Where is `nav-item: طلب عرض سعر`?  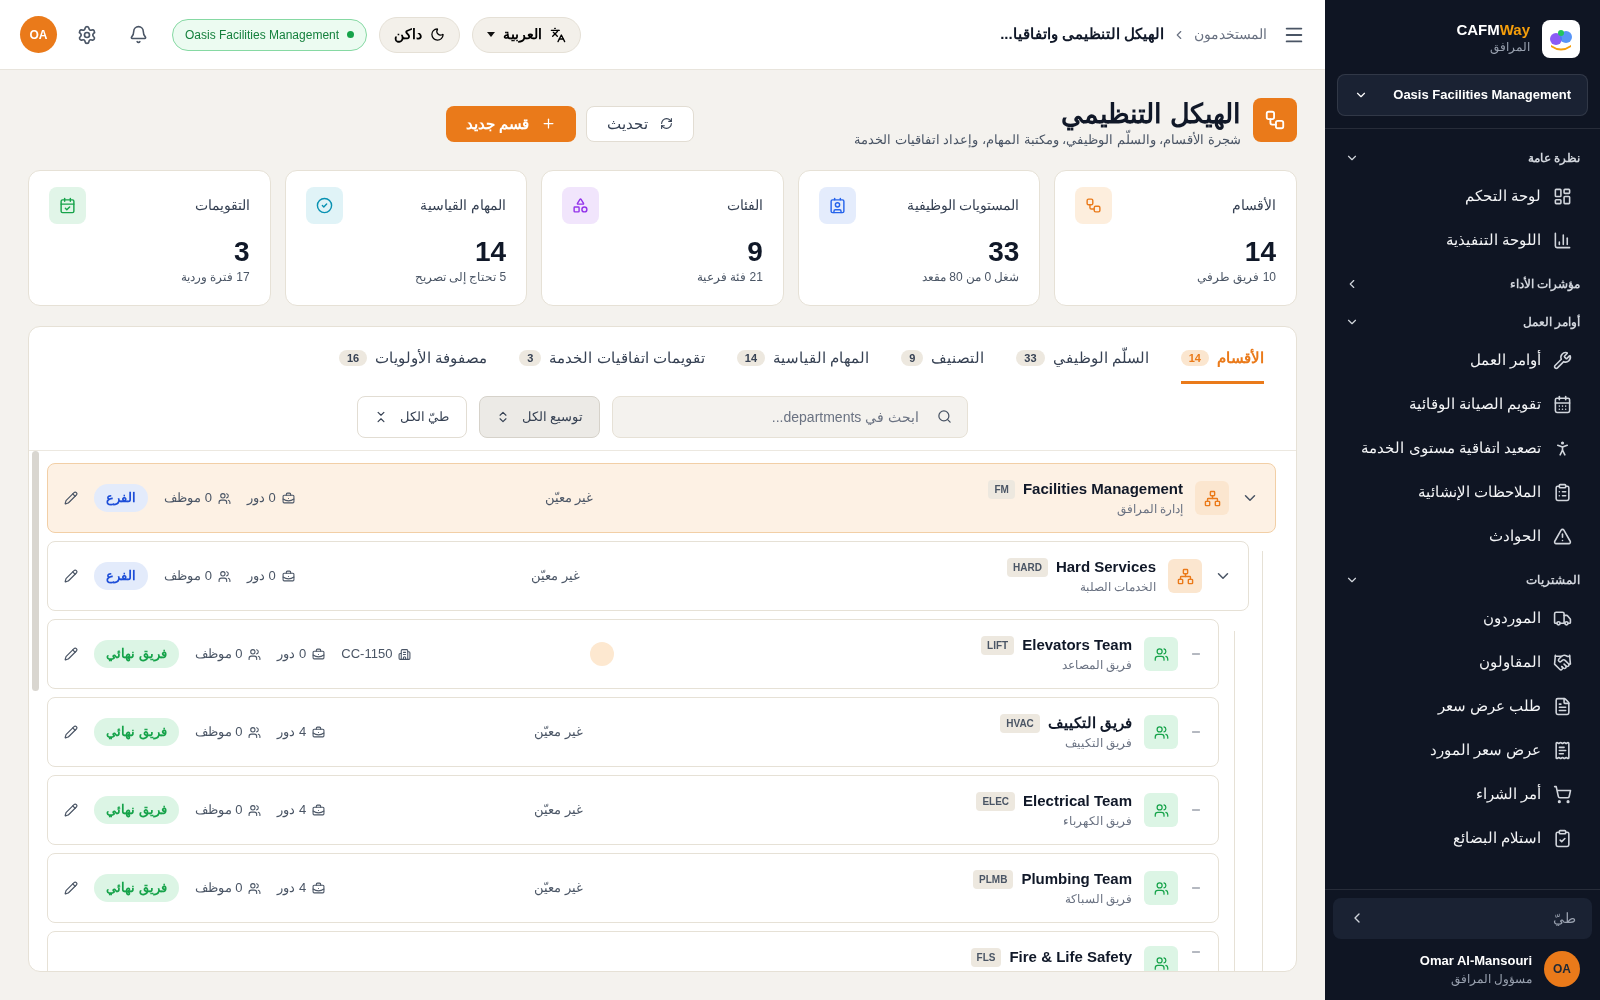
nav-item: طلب عرض سعر is located at coordinates (1462, 706).